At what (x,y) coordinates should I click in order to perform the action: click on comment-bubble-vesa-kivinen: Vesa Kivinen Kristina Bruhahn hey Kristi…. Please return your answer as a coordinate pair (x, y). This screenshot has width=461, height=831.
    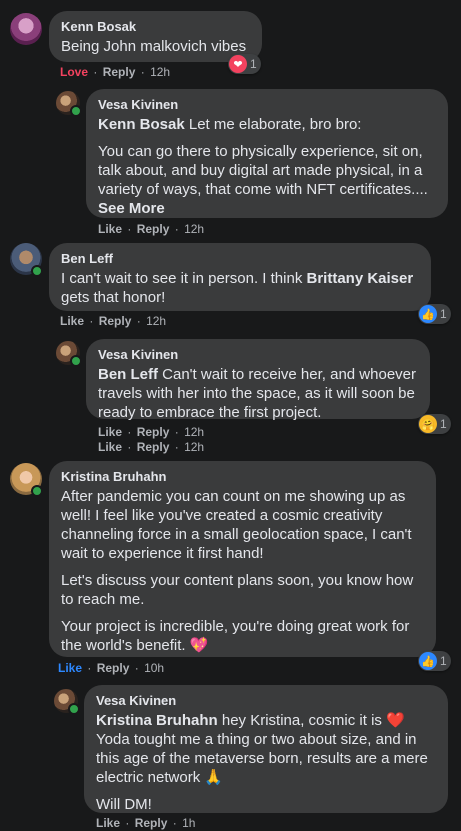
    Looking at the image, I should click on (266, 749).